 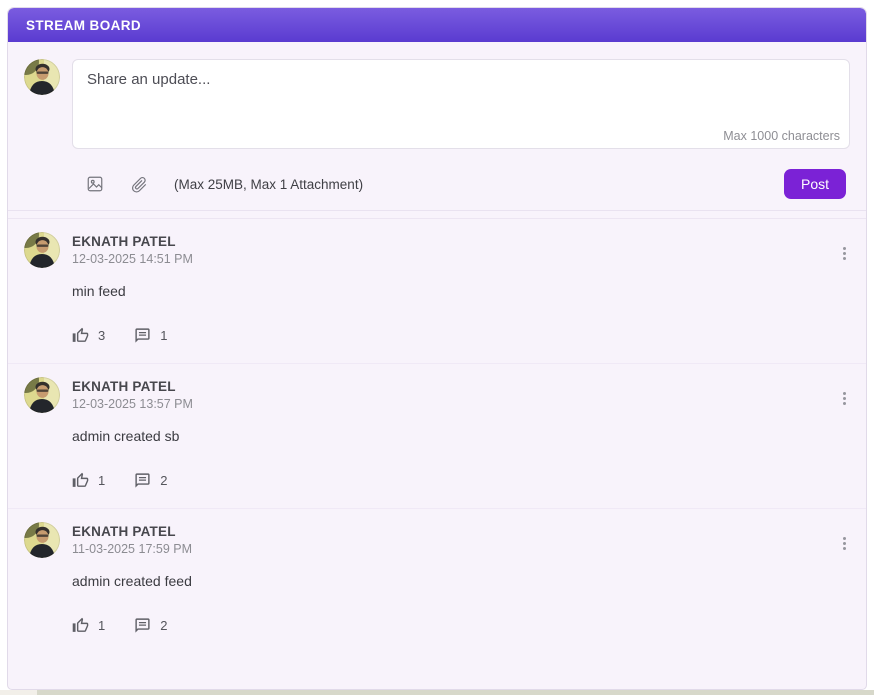 What do you see at coordinates (781, 136) in the screenshot?
I see `max-characters-hint: Max 1000 characters` at bounding box center [781, 136].